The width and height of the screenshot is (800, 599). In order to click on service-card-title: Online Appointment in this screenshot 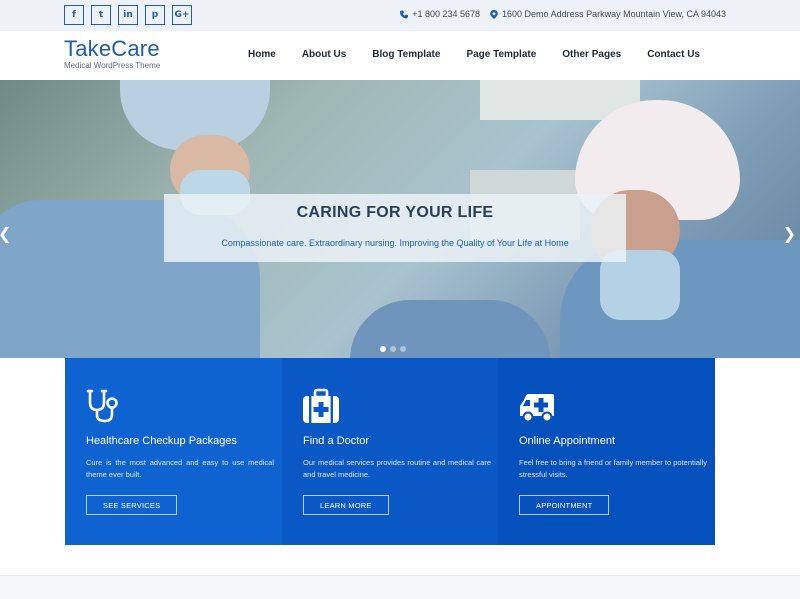, I will do `click(567, 441)`.